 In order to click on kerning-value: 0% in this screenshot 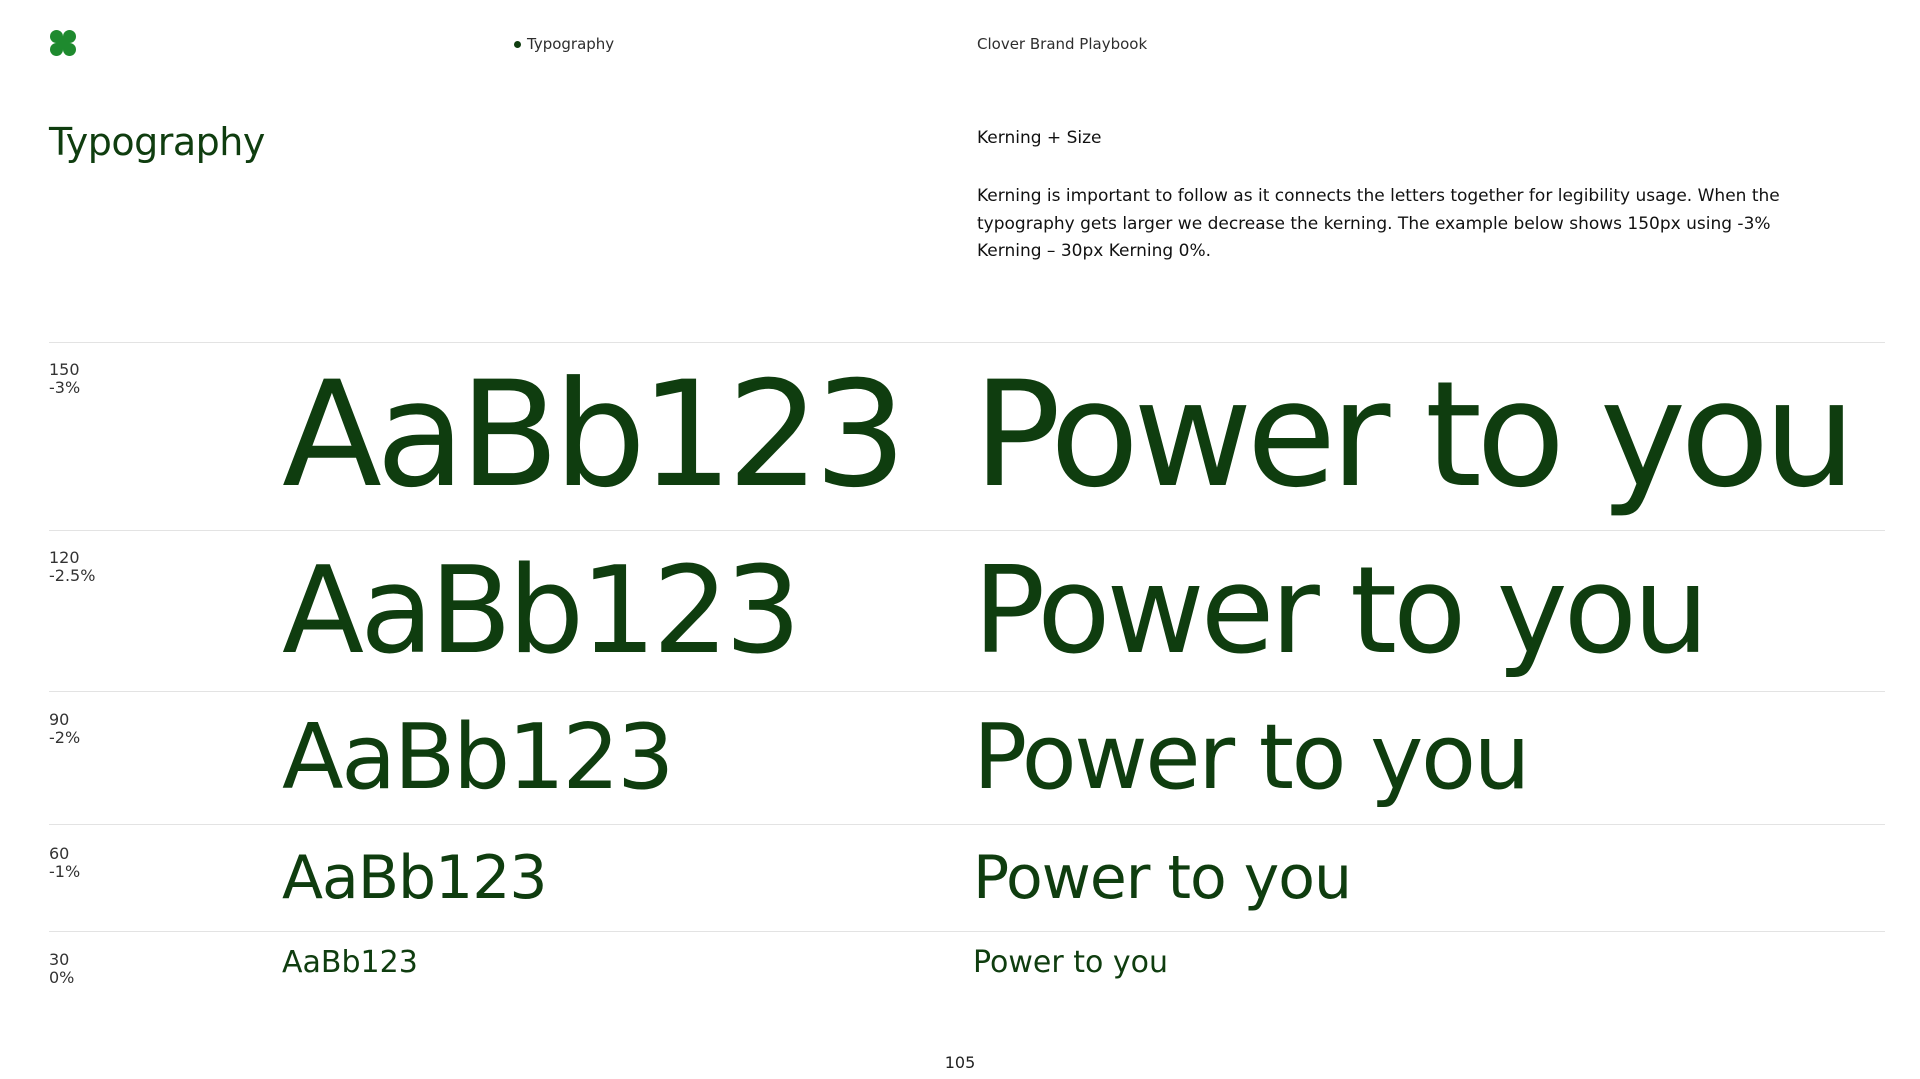, I will do `click(62, 977)`.